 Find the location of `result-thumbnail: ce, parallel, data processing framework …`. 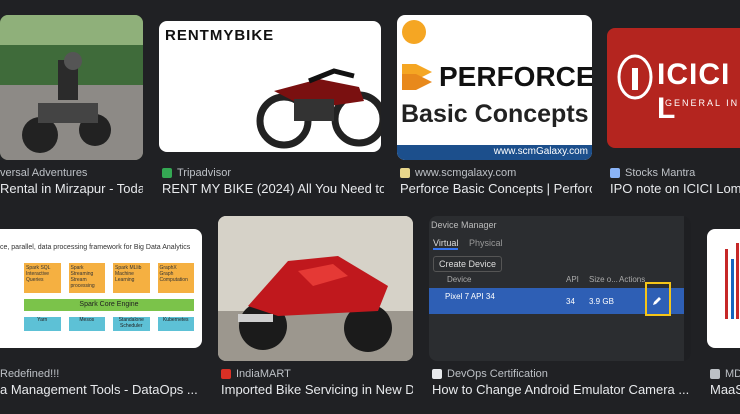

result-thumbnail: ce, parallel, data processing framework … is located at coordinates (101, 288).